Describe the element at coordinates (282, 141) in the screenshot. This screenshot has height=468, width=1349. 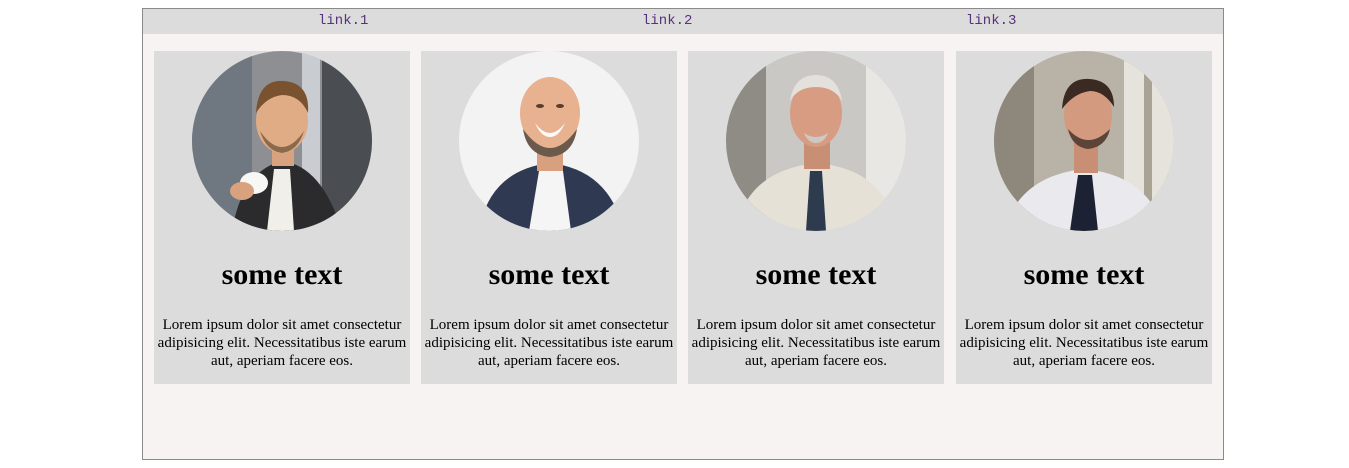
I see `man-holding-coffee-photo` at that location.